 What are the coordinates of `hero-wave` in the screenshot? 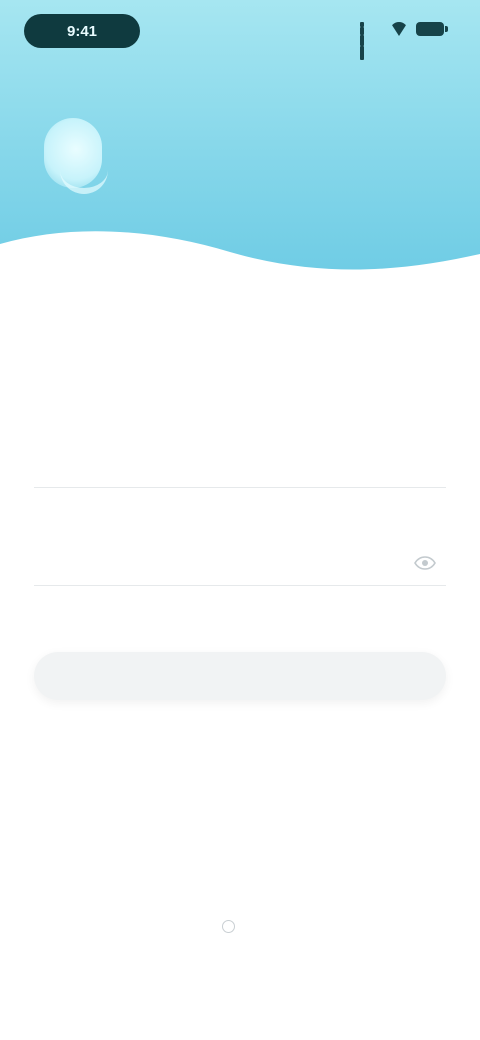 It's located at (240, 285).